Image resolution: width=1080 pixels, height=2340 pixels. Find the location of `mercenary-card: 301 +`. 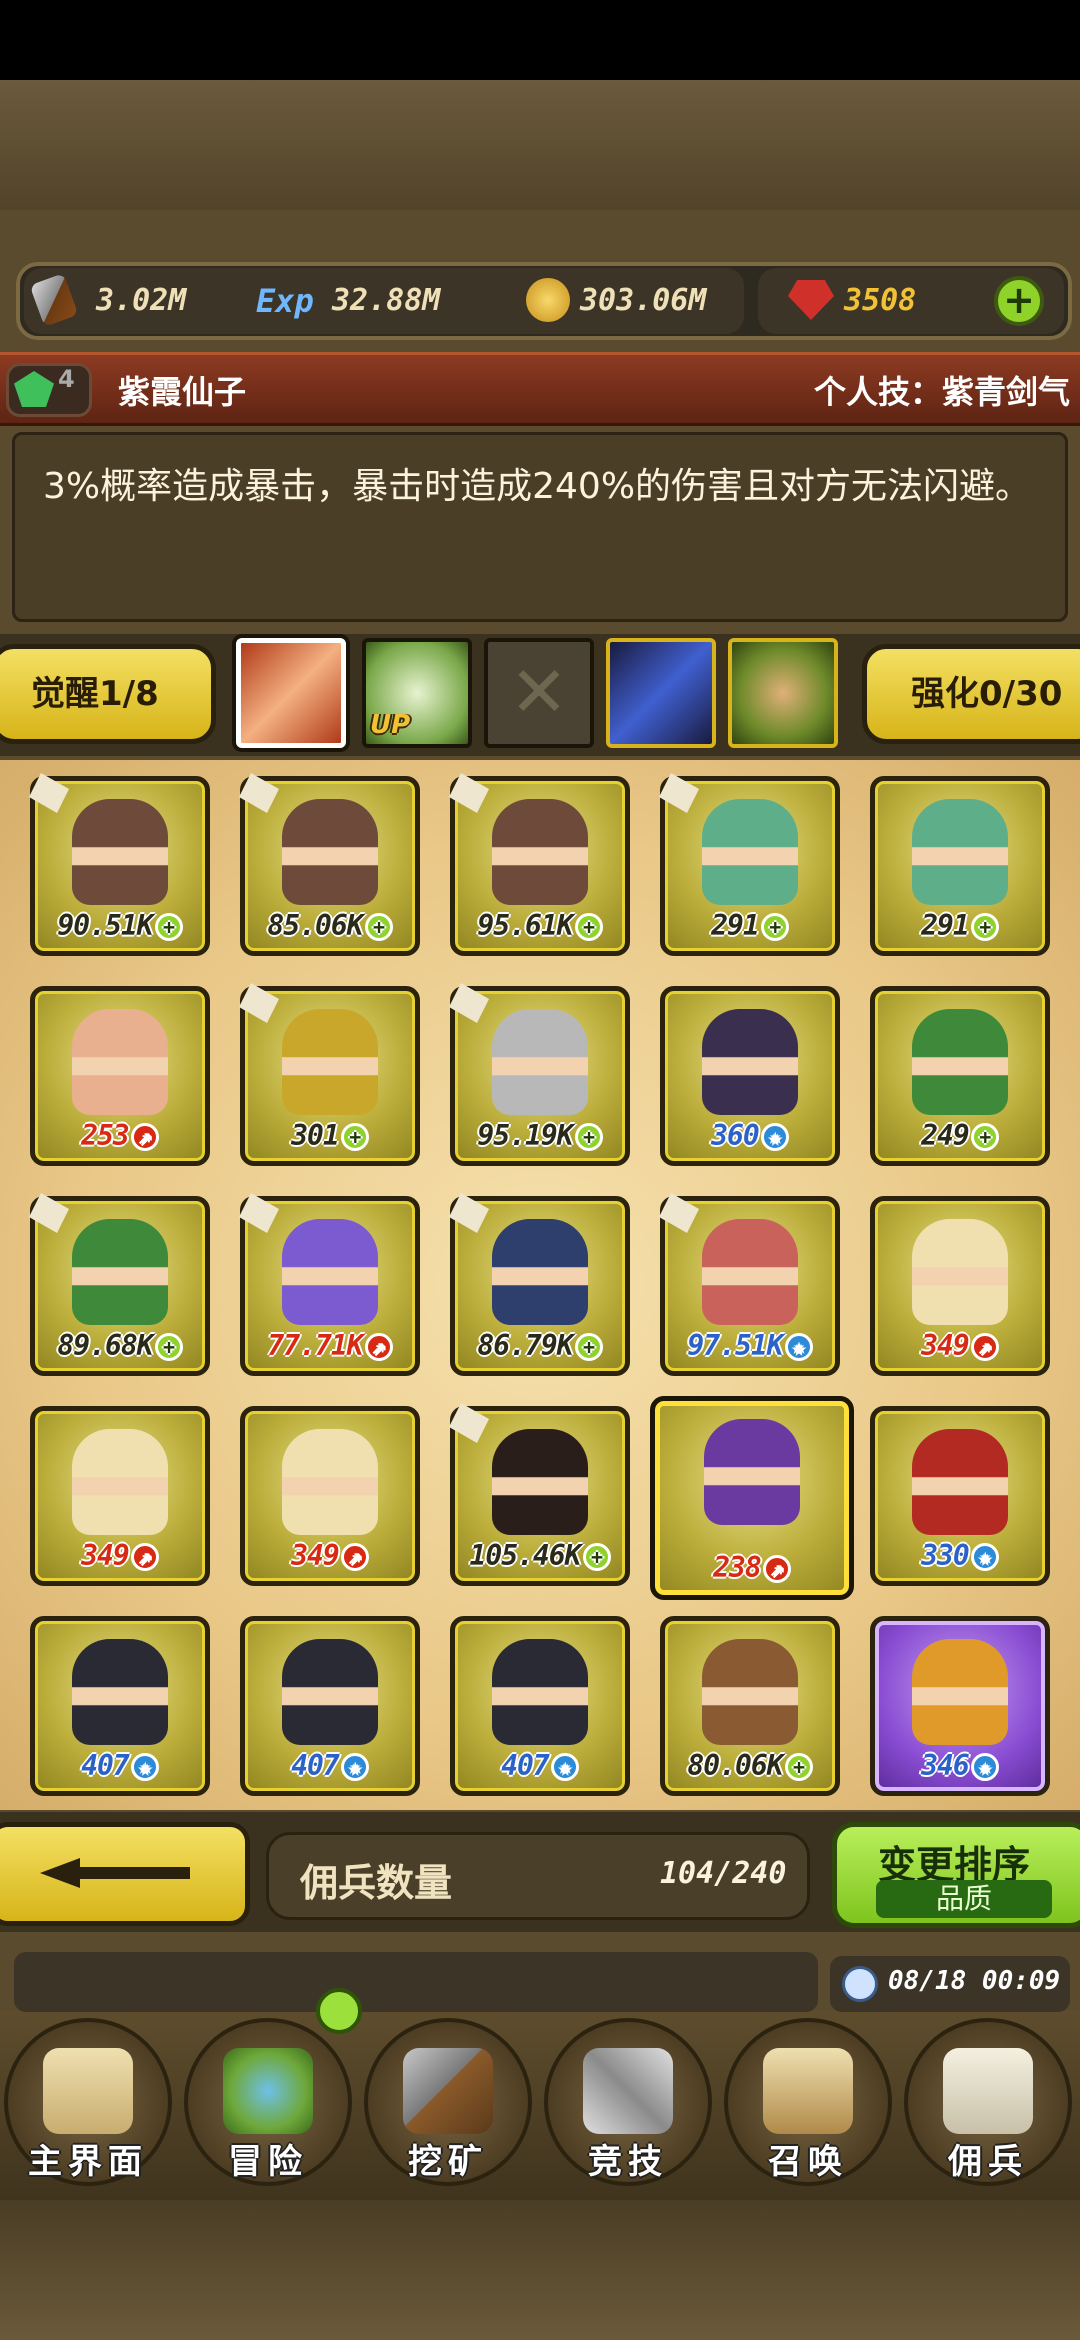

mercenary-card: 301 + is located at coordinates (329, 1074).